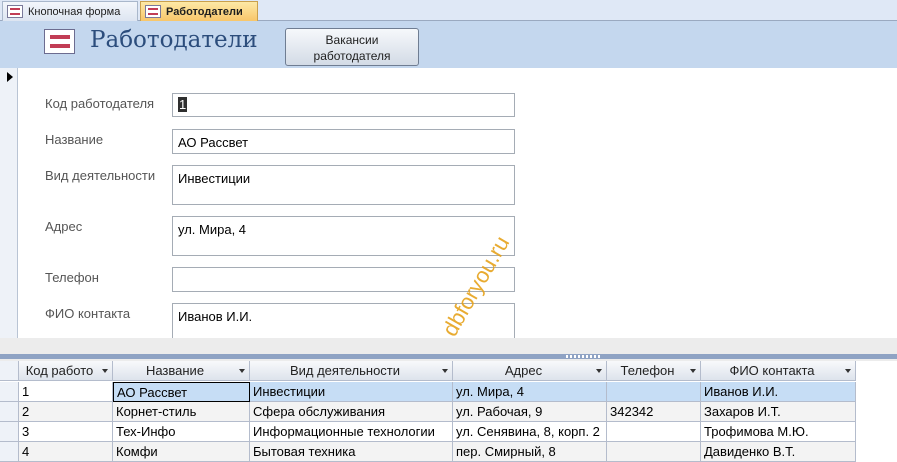 Image resolution: width=897 pixels, height=462 pixels. Describe the element at coordinates (9, 371) in the screenshot. I see `select-all-corner` at that location.